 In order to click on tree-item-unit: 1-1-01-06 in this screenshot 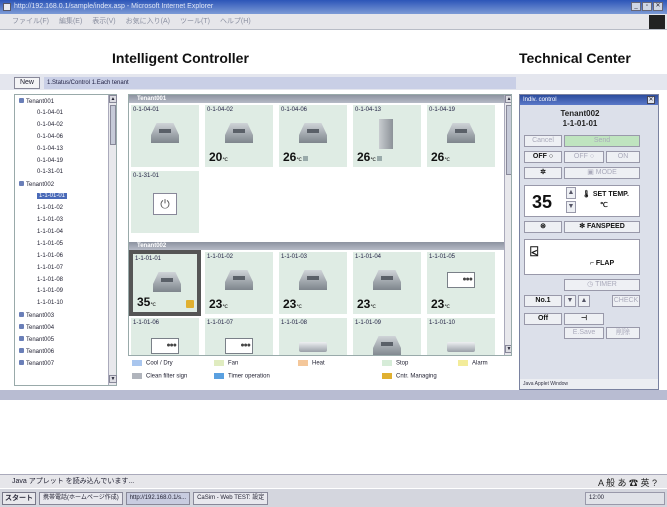, I will do `click(50, 256)`.